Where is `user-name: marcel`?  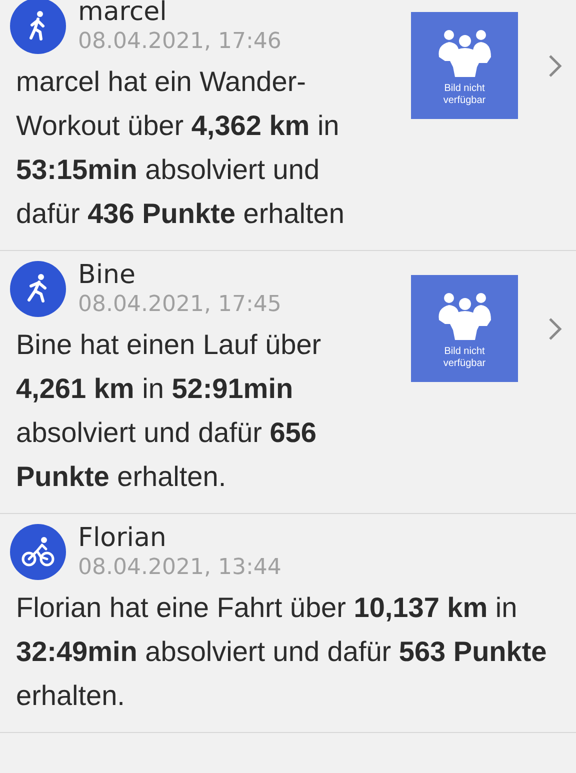
user-name: marcel is located at coordinates (123, 14).